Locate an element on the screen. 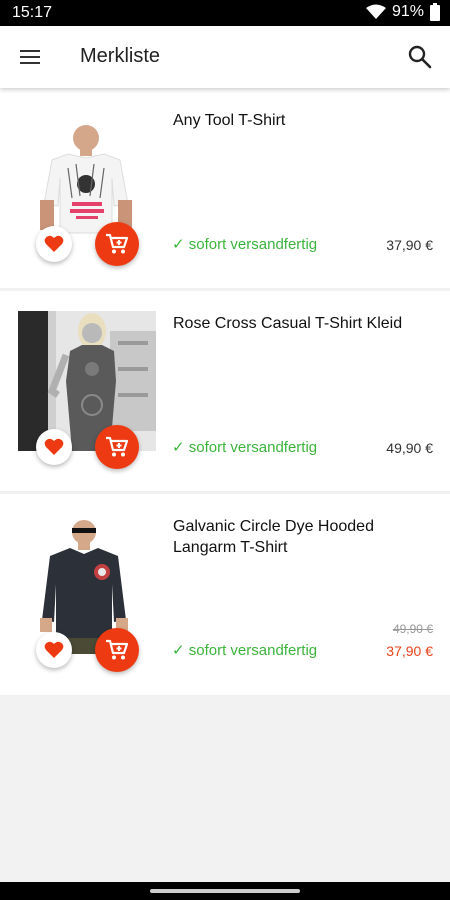 This screenshot has width=450, height=900. status-icons: 91% is located at coordinates (402, 12).